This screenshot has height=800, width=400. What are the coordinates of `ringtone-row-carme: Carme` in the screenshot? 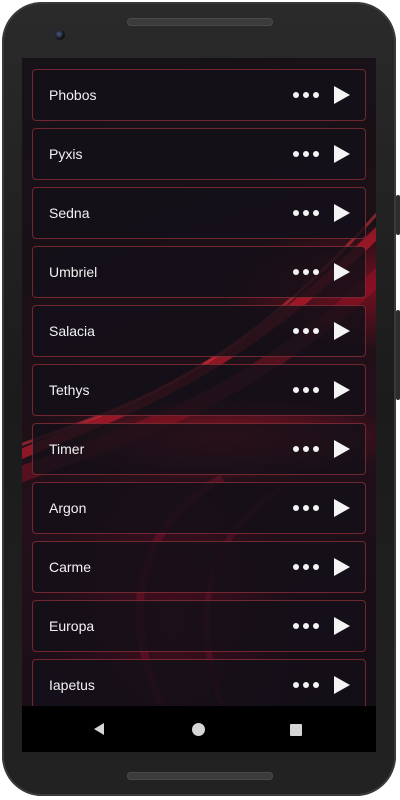 It's located at (199, 567).